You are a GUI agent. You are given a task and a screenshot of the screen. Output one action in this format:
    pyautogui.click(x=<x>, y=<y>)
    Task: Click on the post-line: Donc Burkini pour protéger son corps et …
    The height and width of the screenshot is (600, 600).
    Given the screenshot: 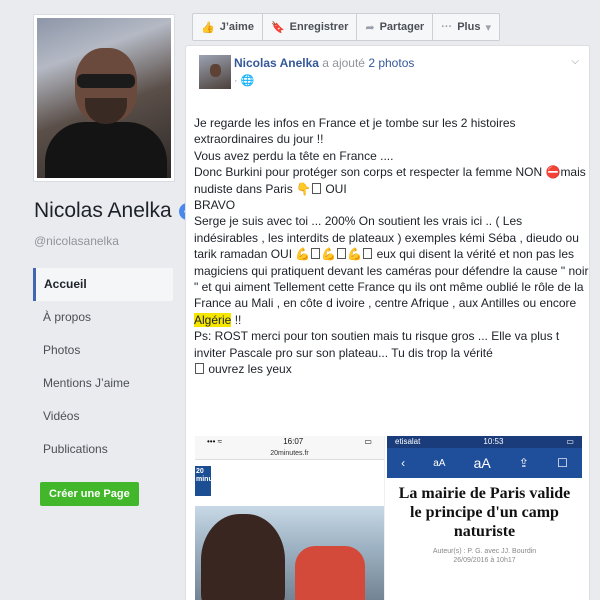 What is the action you would take?
    pyautogui.click(x=391, y=180)
    